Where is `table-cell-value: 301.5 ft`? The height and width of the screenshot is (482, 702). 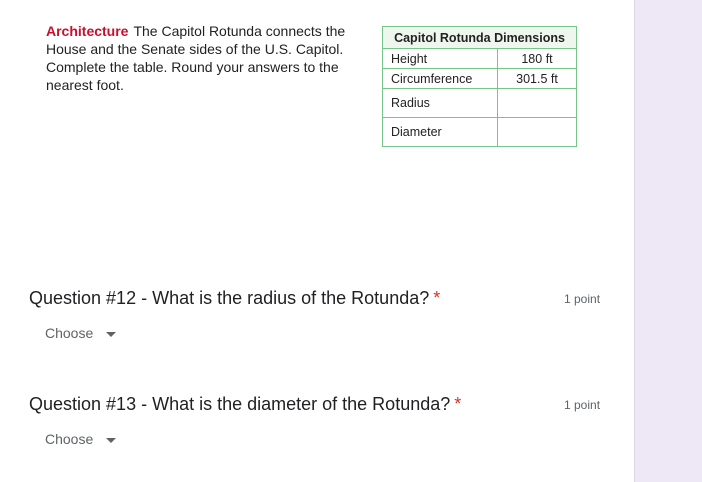 table-cell-value: 301.5 ft is located at coordinates (537, 78).